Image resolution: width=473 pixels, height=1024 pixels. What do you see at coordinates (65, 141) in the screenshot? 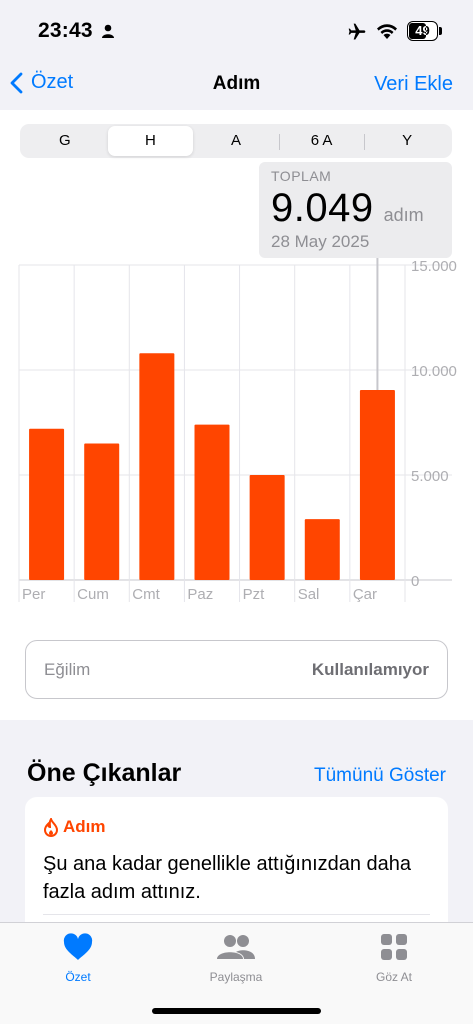
I see `segment-day: G` at bounding box center [65, 141].